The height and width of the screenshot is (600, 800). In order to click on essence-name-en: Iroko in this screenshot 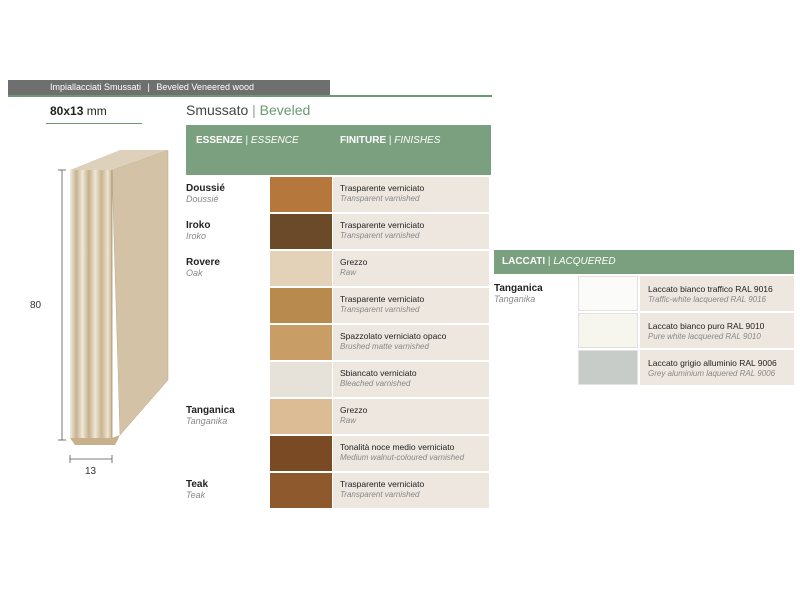, I will do `click(196, 236)`.